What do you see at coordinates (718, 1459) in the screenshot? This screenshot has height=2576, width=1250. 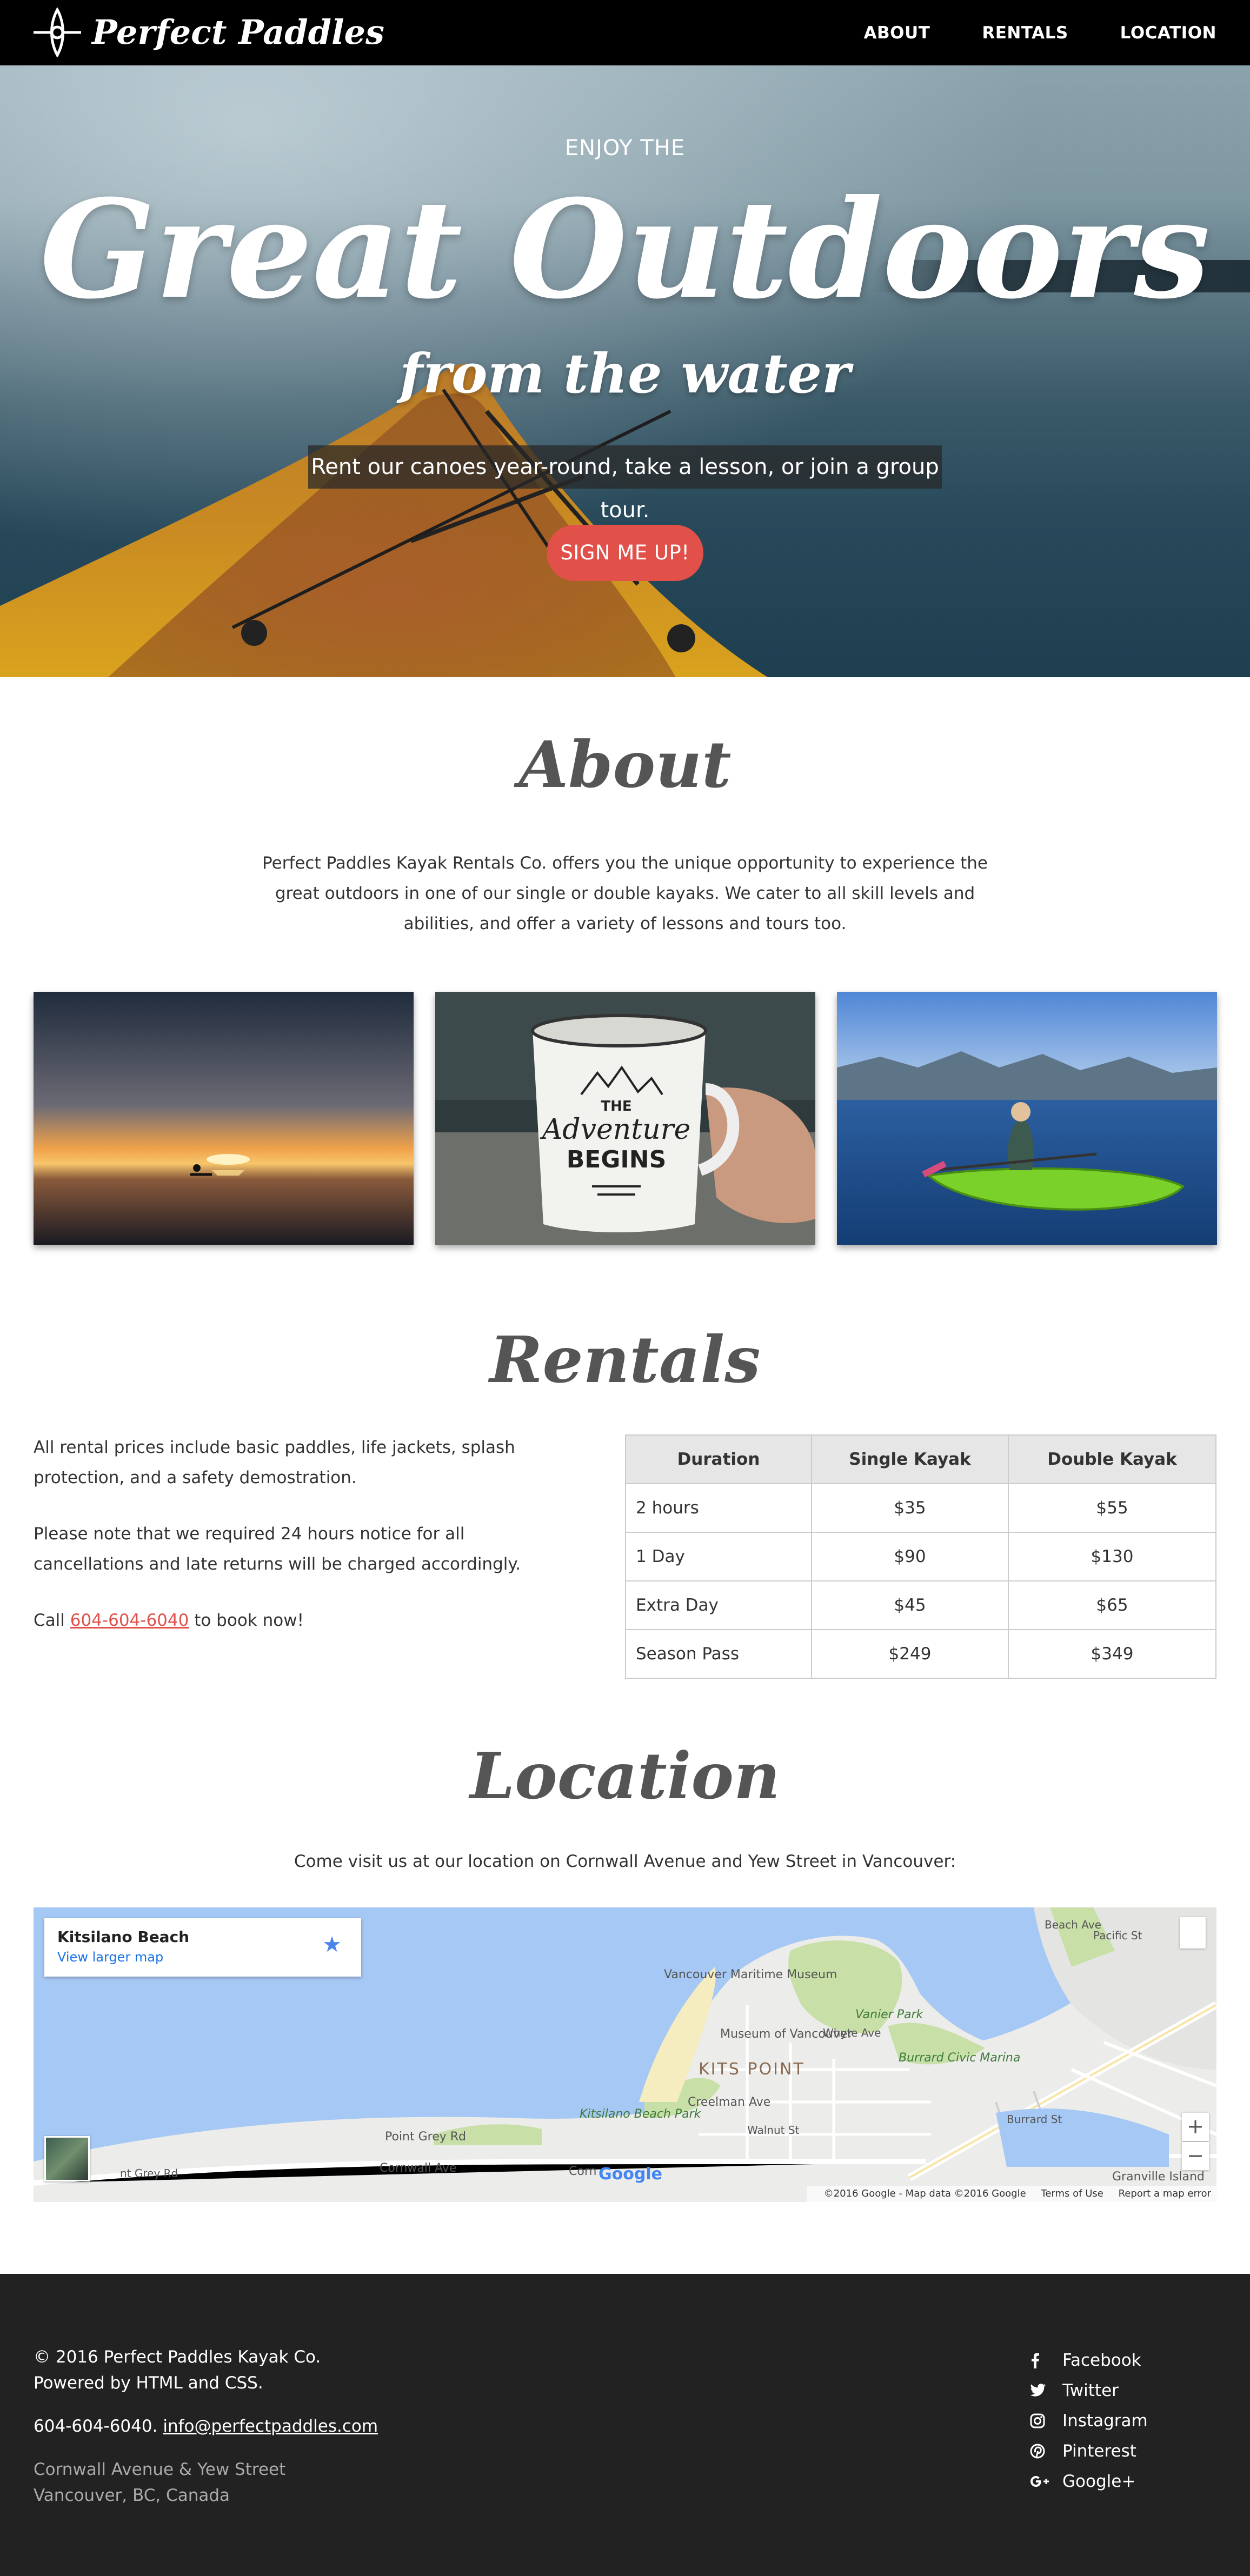 I see `column-header-duration: Duration` at bounding box center [718, 1459].